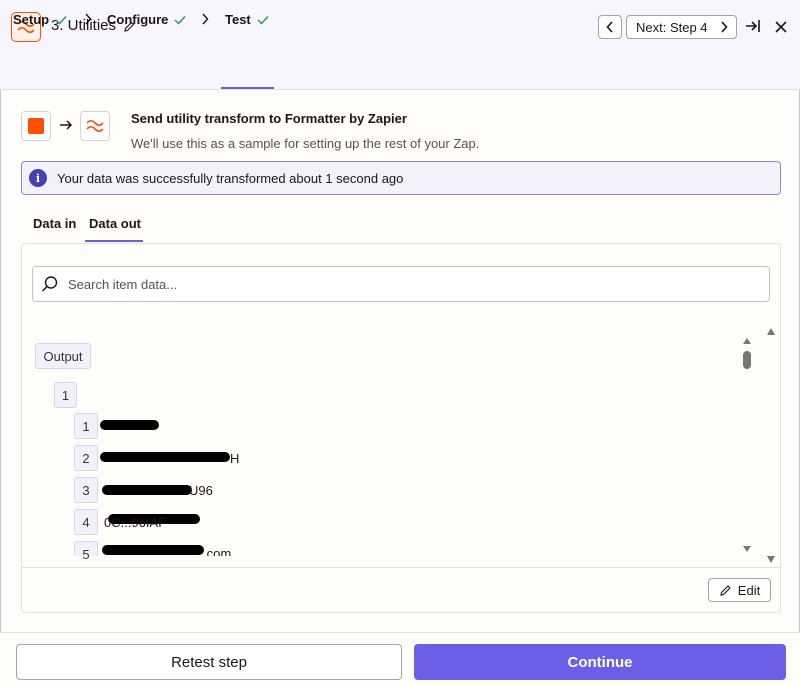  I want to click on edit-label: Edit, so click(749, 590).